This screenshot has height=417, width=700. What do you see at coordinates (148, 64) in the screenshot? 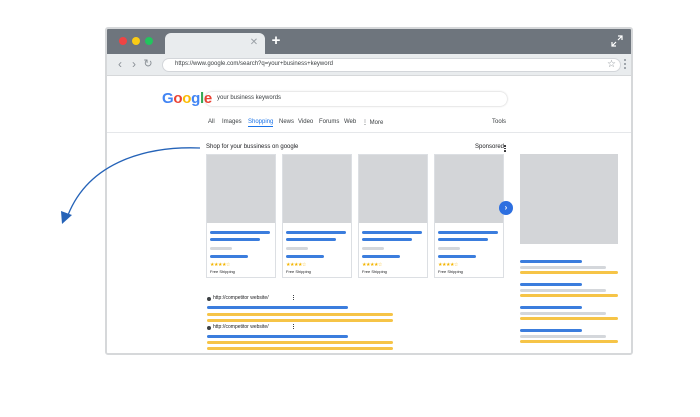
I see `reload-icon: ↻` at bounding box center [148, 64].